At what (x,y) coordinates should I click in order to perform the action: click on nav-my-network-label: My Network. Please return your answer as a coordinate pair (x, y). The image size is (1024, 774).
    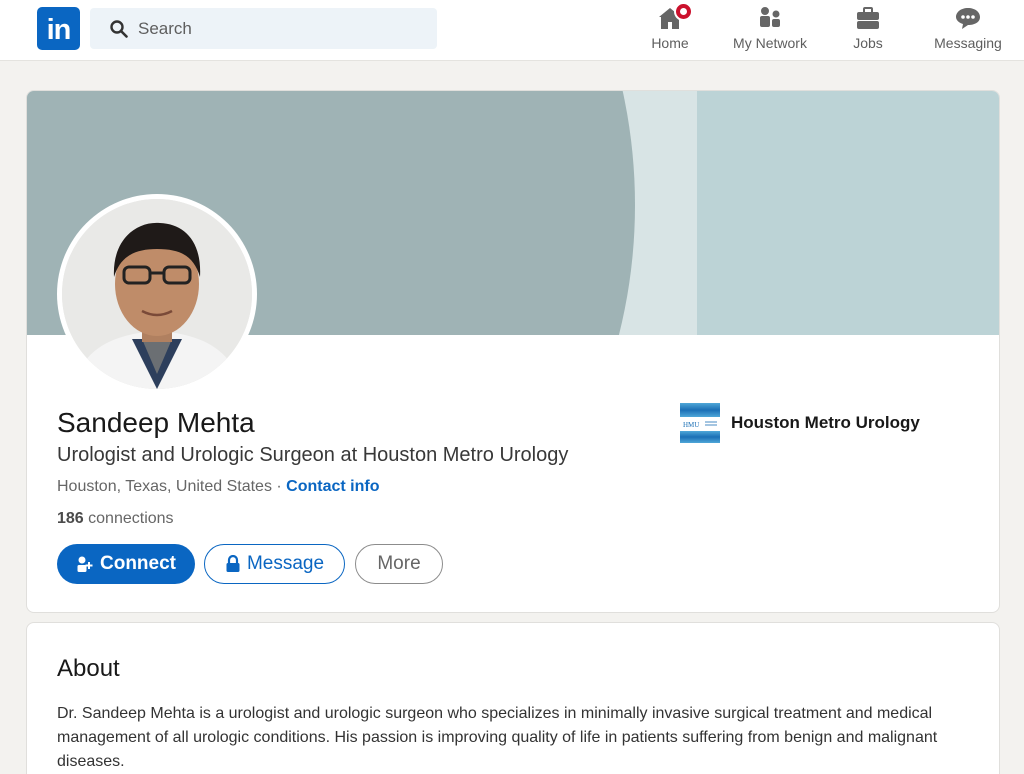
    Looking at the image, I should click on (770, 43).